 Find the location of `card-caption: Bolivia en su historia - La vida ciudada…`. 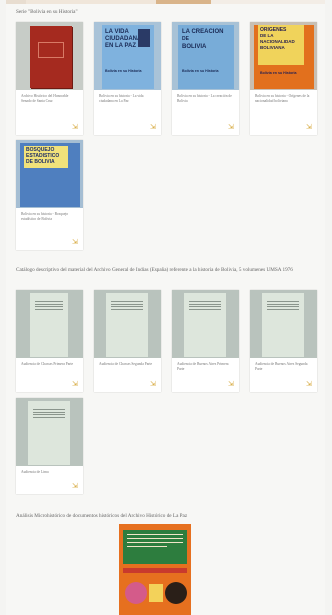

card-caption: Bolivia en su historia - La vida ciudada… is located at coordinates (121, 98).